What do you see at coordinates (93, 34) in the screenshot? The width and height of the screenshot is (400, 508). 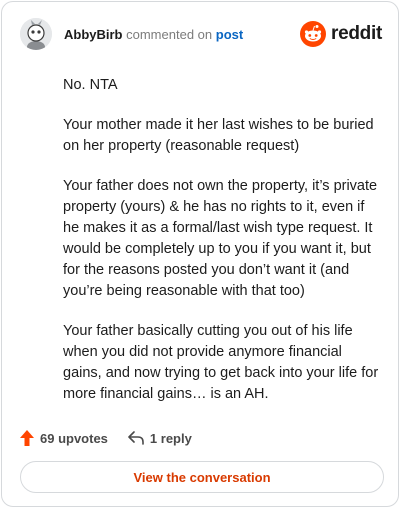 I see `username-link: AbbyBirb` at bounding box center [93, 34].